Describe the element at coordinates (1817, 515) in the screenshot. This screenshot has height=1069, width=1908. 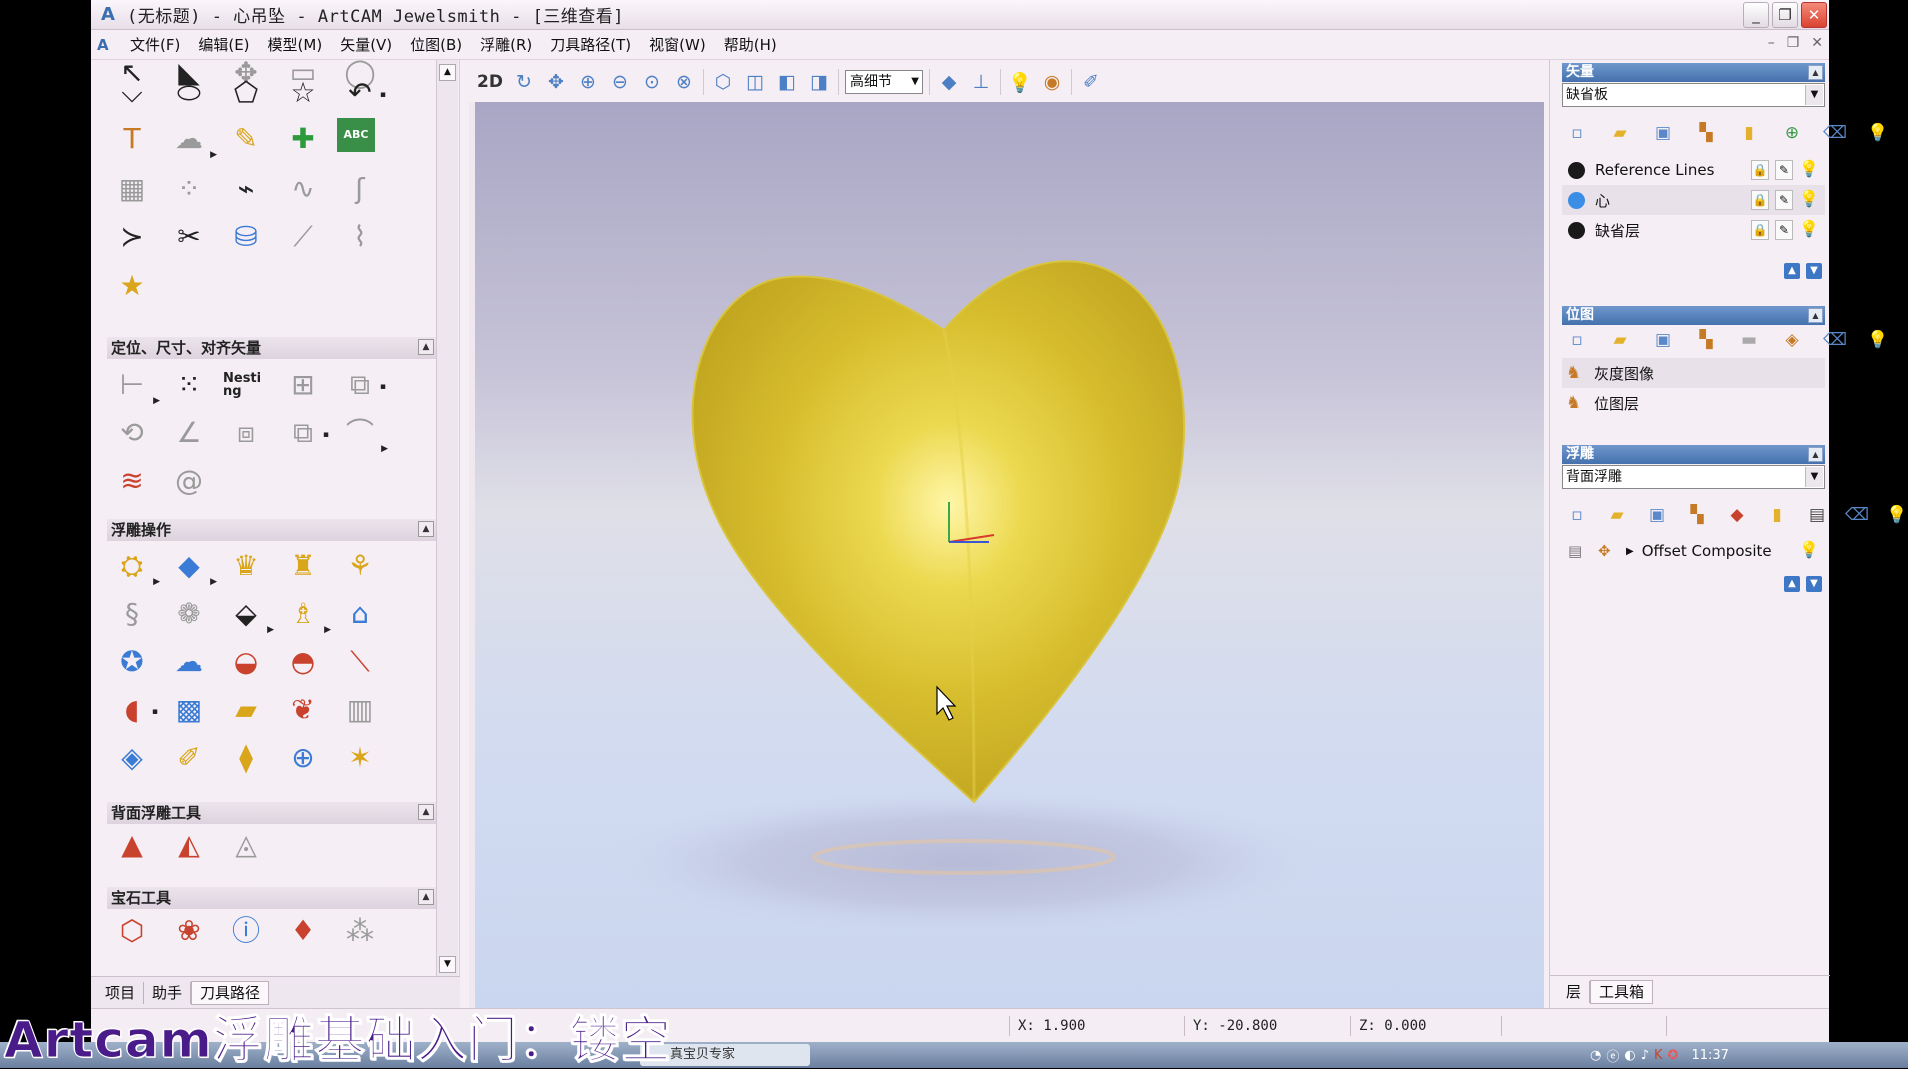
I see `film-icon: ▤` at that location.